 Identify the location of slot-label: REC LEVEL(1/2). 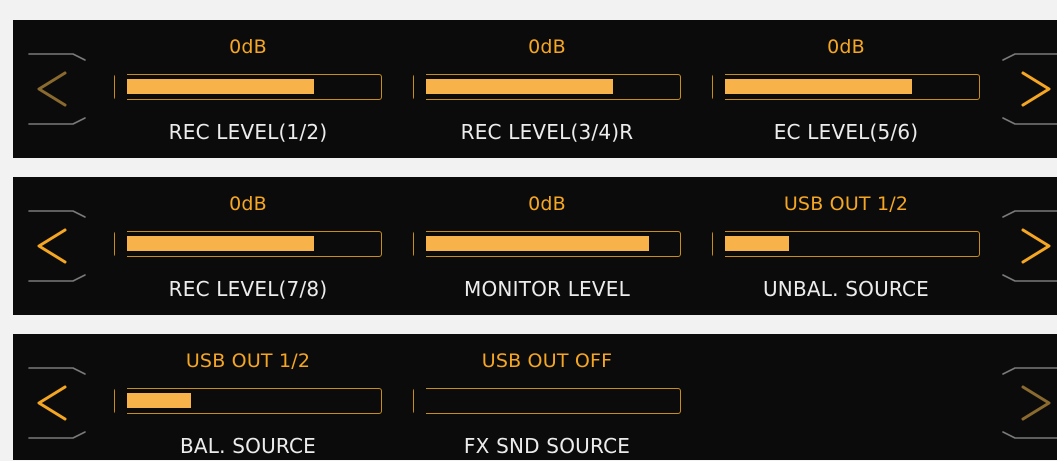
(248, 132).